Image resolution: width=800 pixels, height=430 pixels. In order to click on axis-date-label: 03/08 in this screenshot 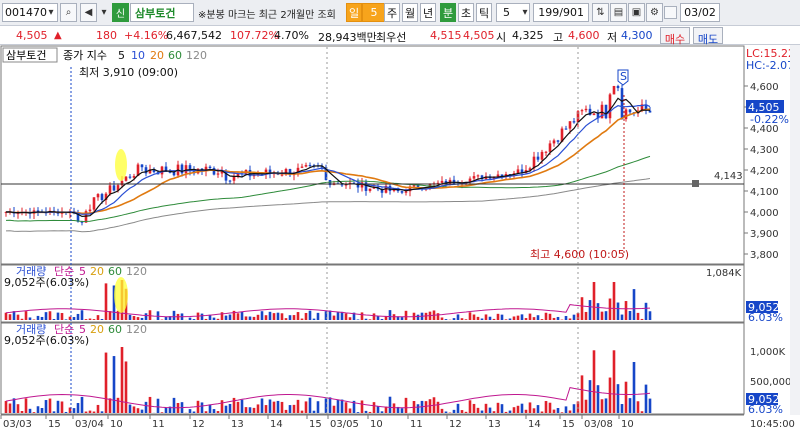, I will do `click(598, 424)`.